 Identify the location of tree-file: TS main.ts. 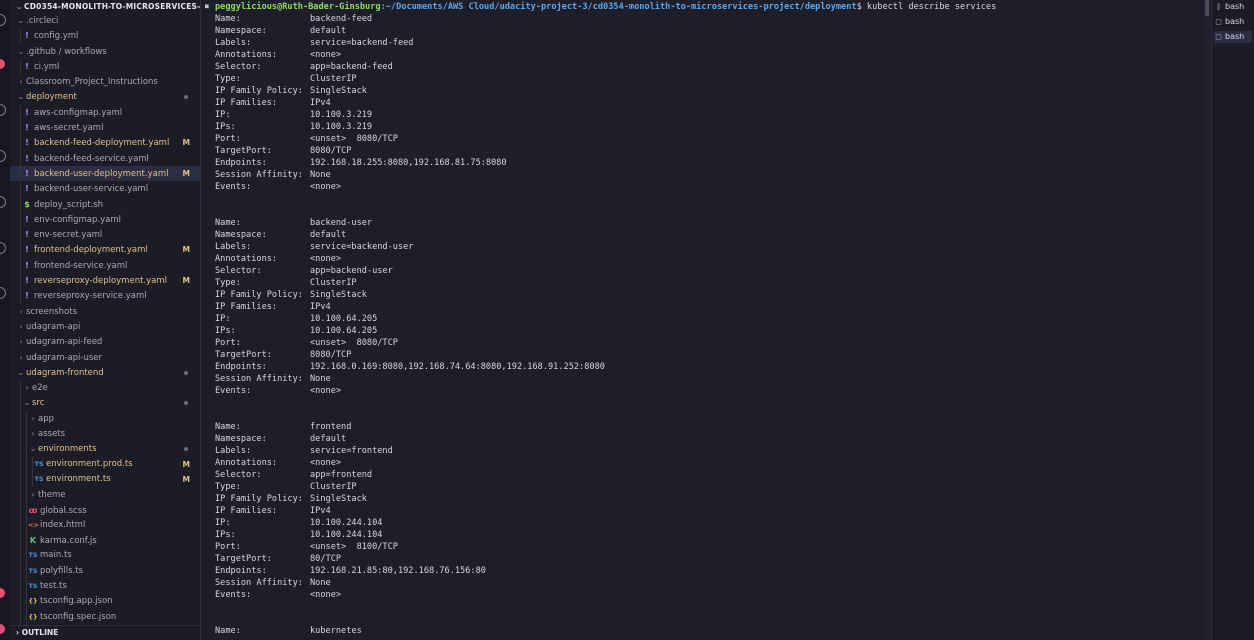
(105, 556).